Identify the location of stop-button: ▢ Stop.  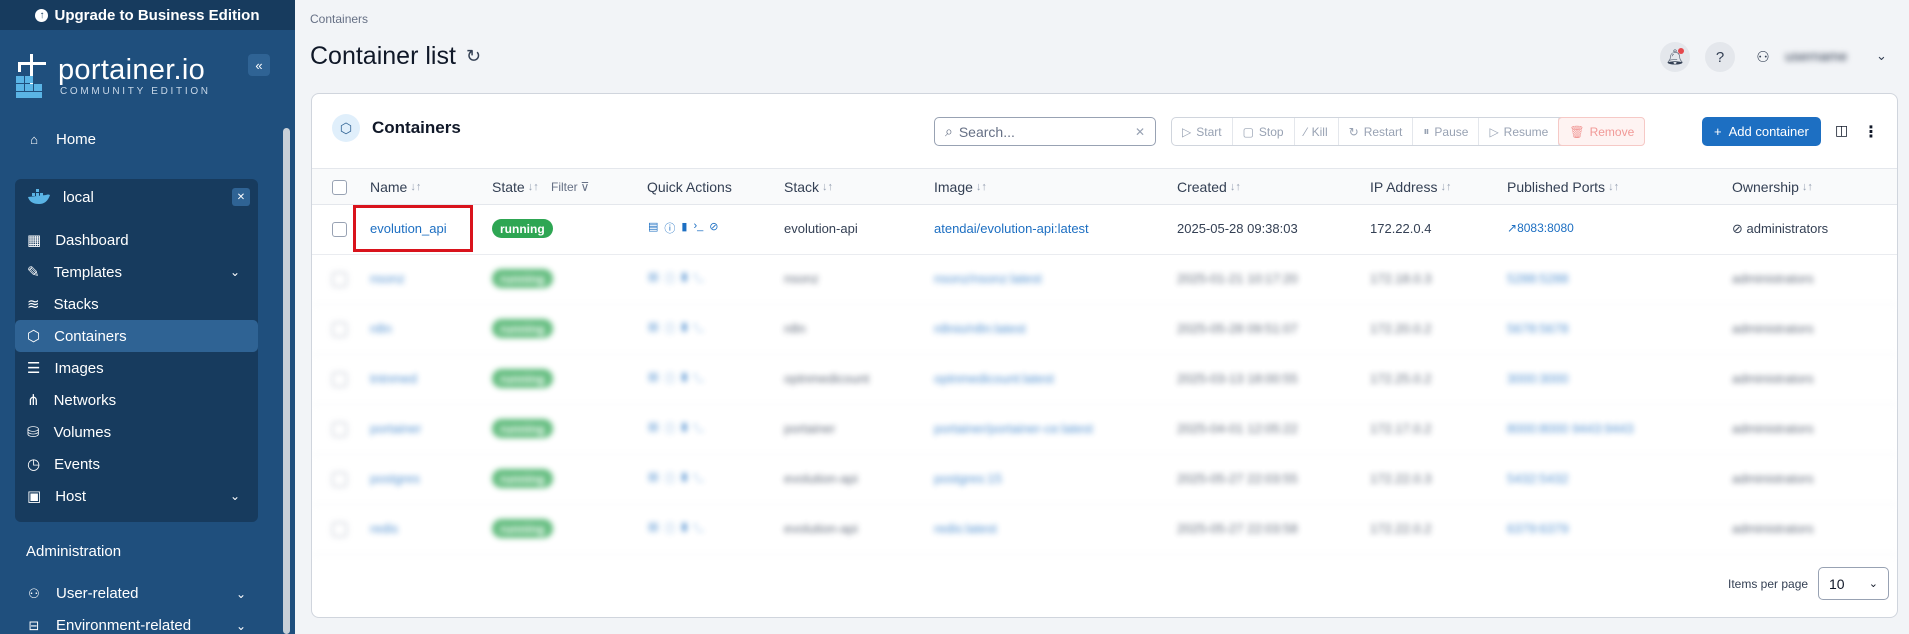
(1264, 131).